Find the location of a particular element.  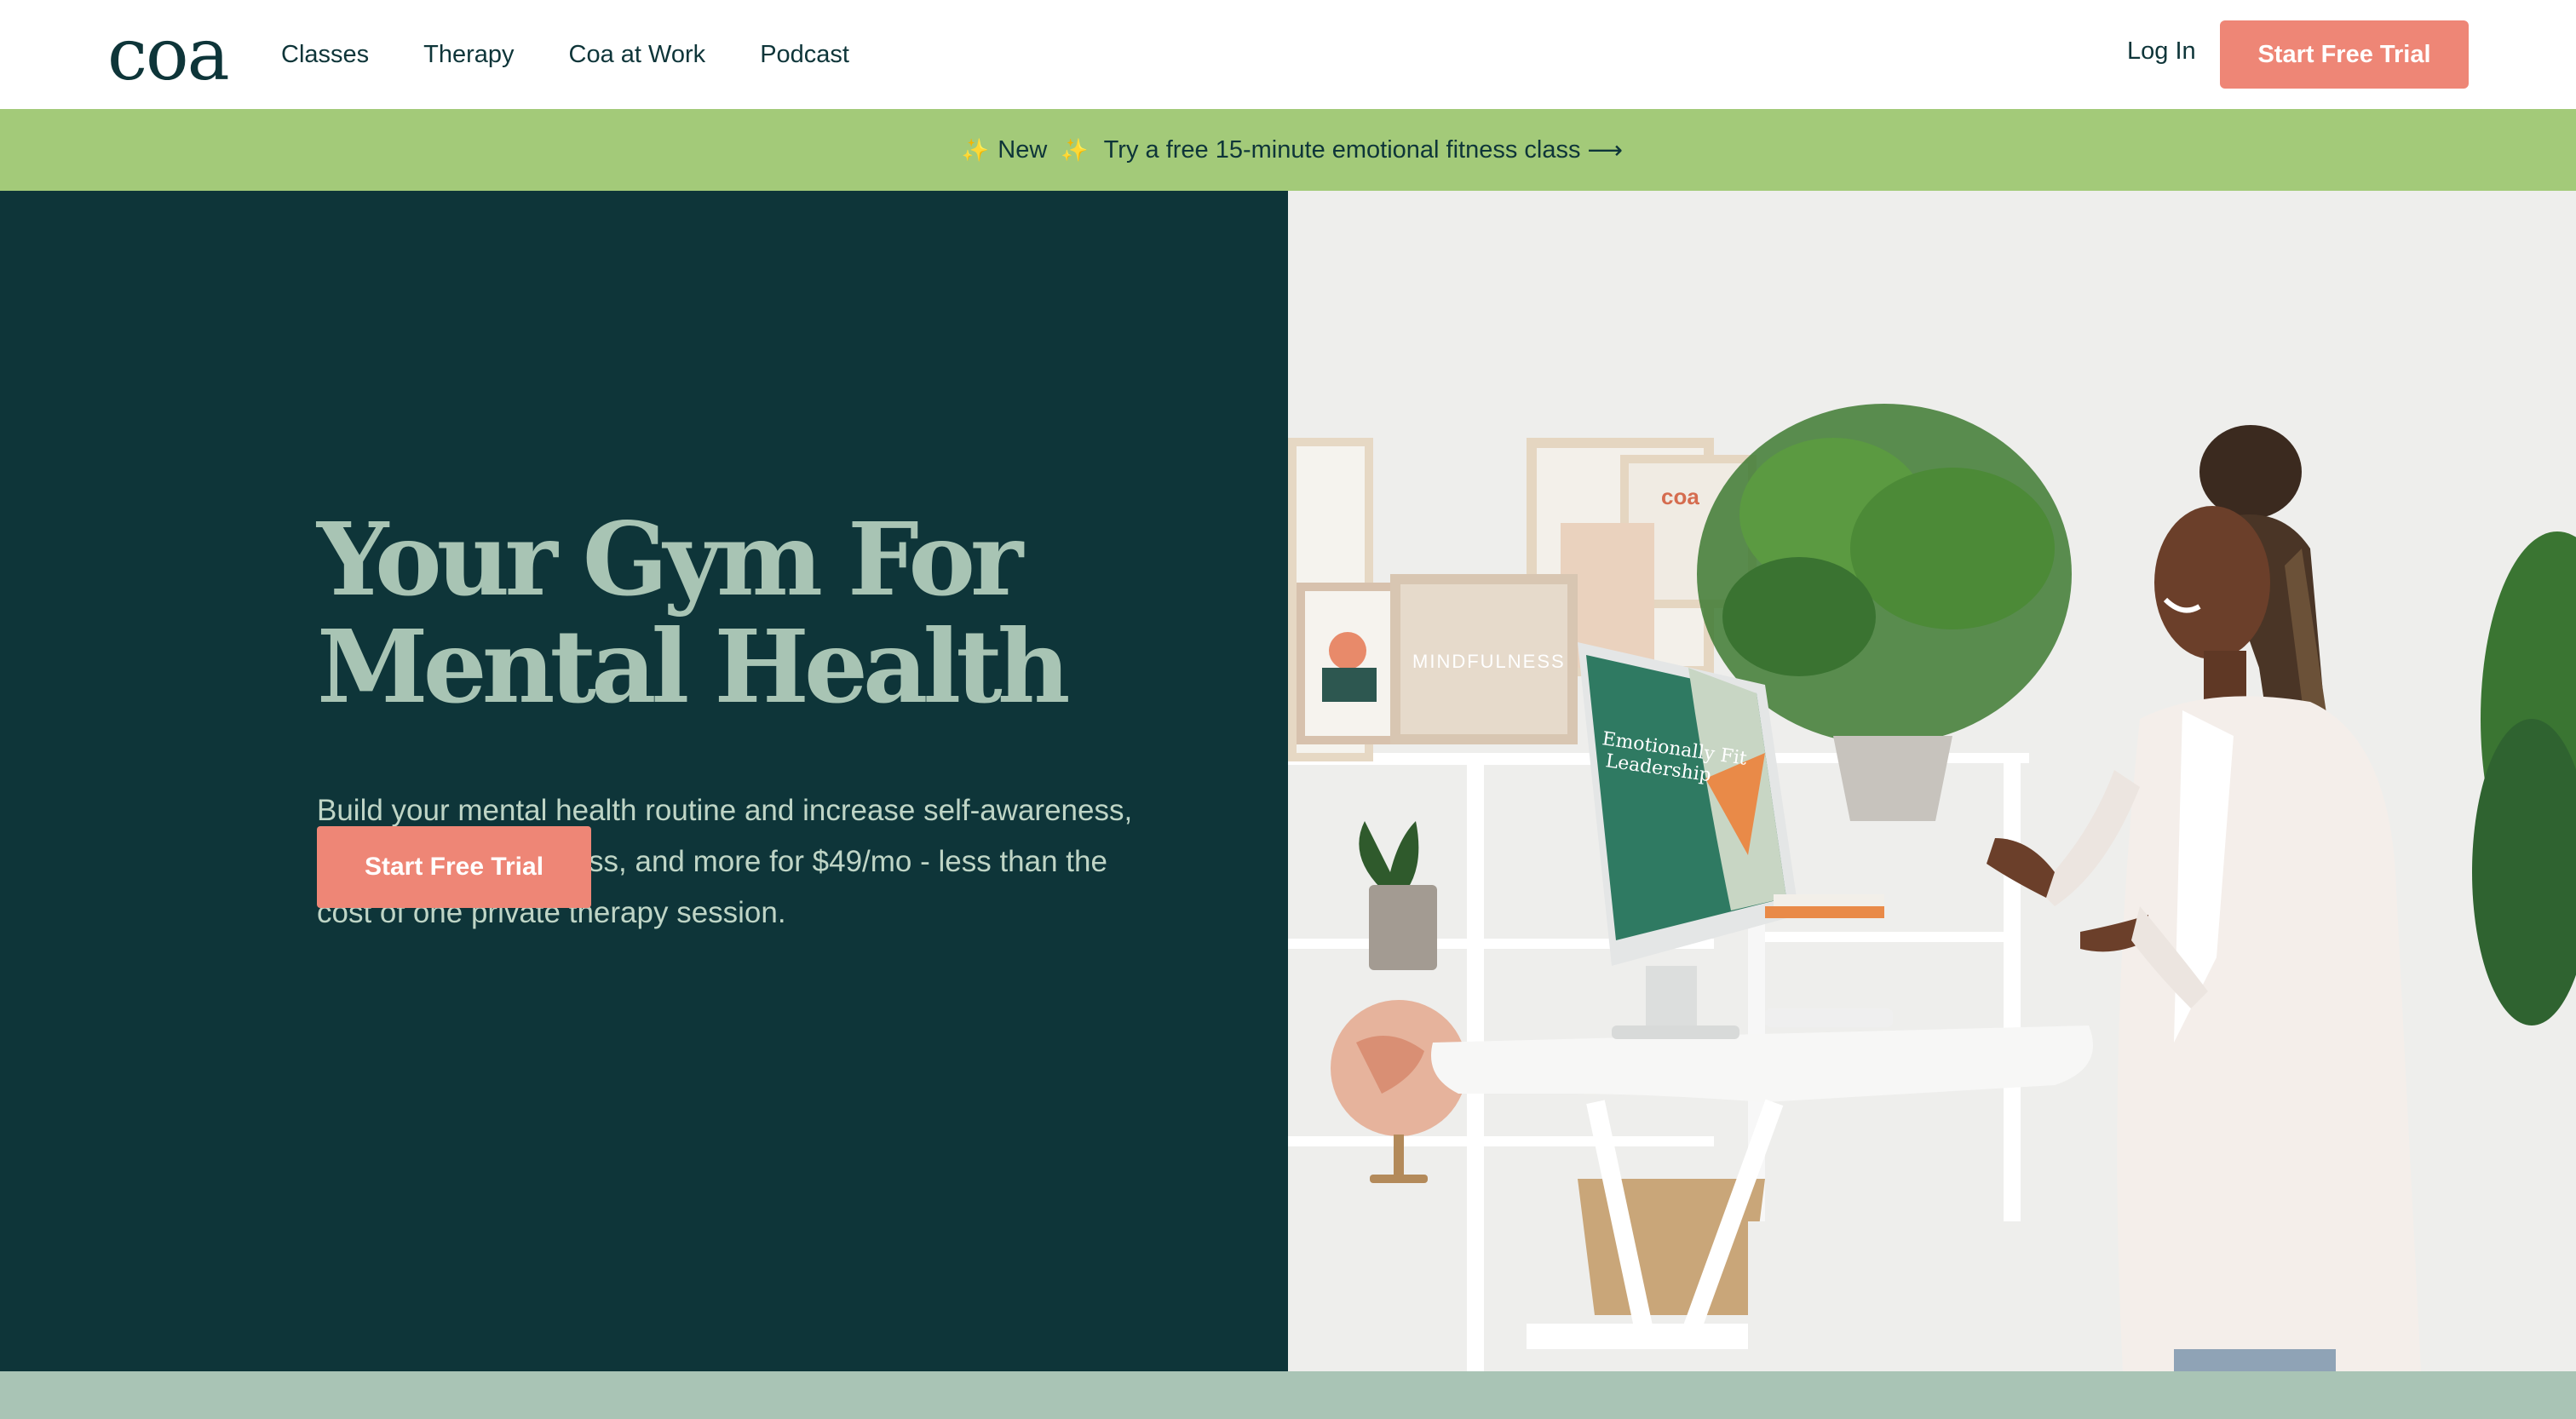

hero-title-line: Your Gym For is located at coordinates (670, 559).